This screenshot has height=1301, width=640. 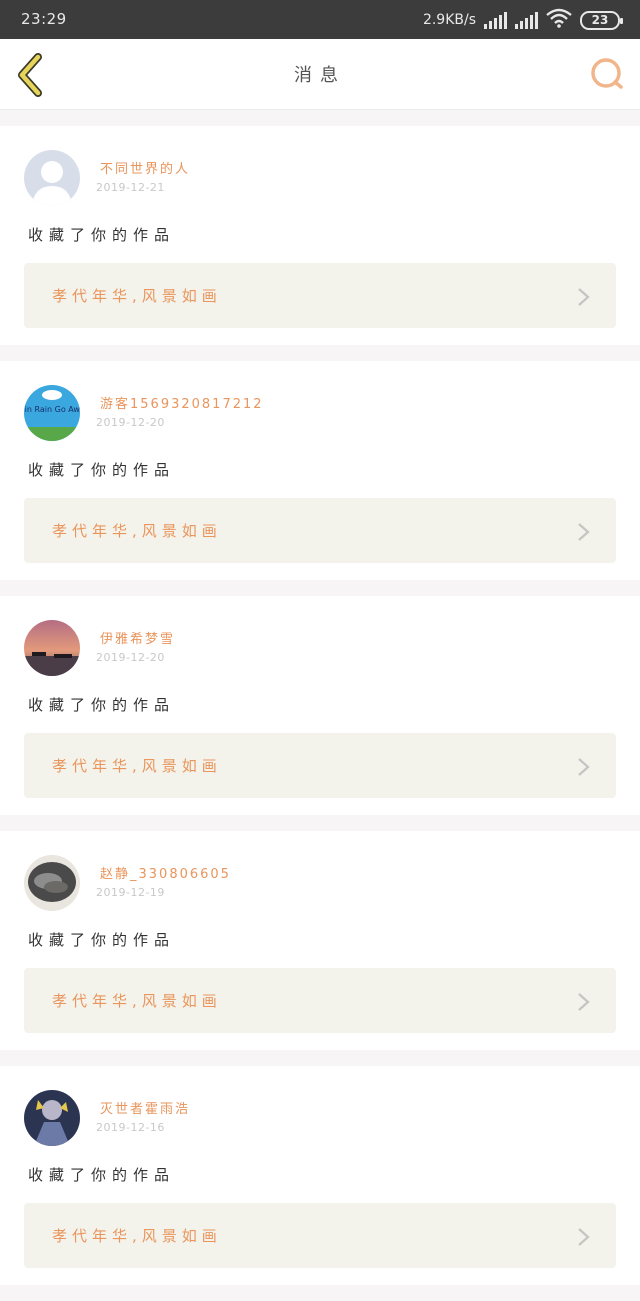 I want to click on username: 伊雅希梦雪, so click(x=137, y=637).